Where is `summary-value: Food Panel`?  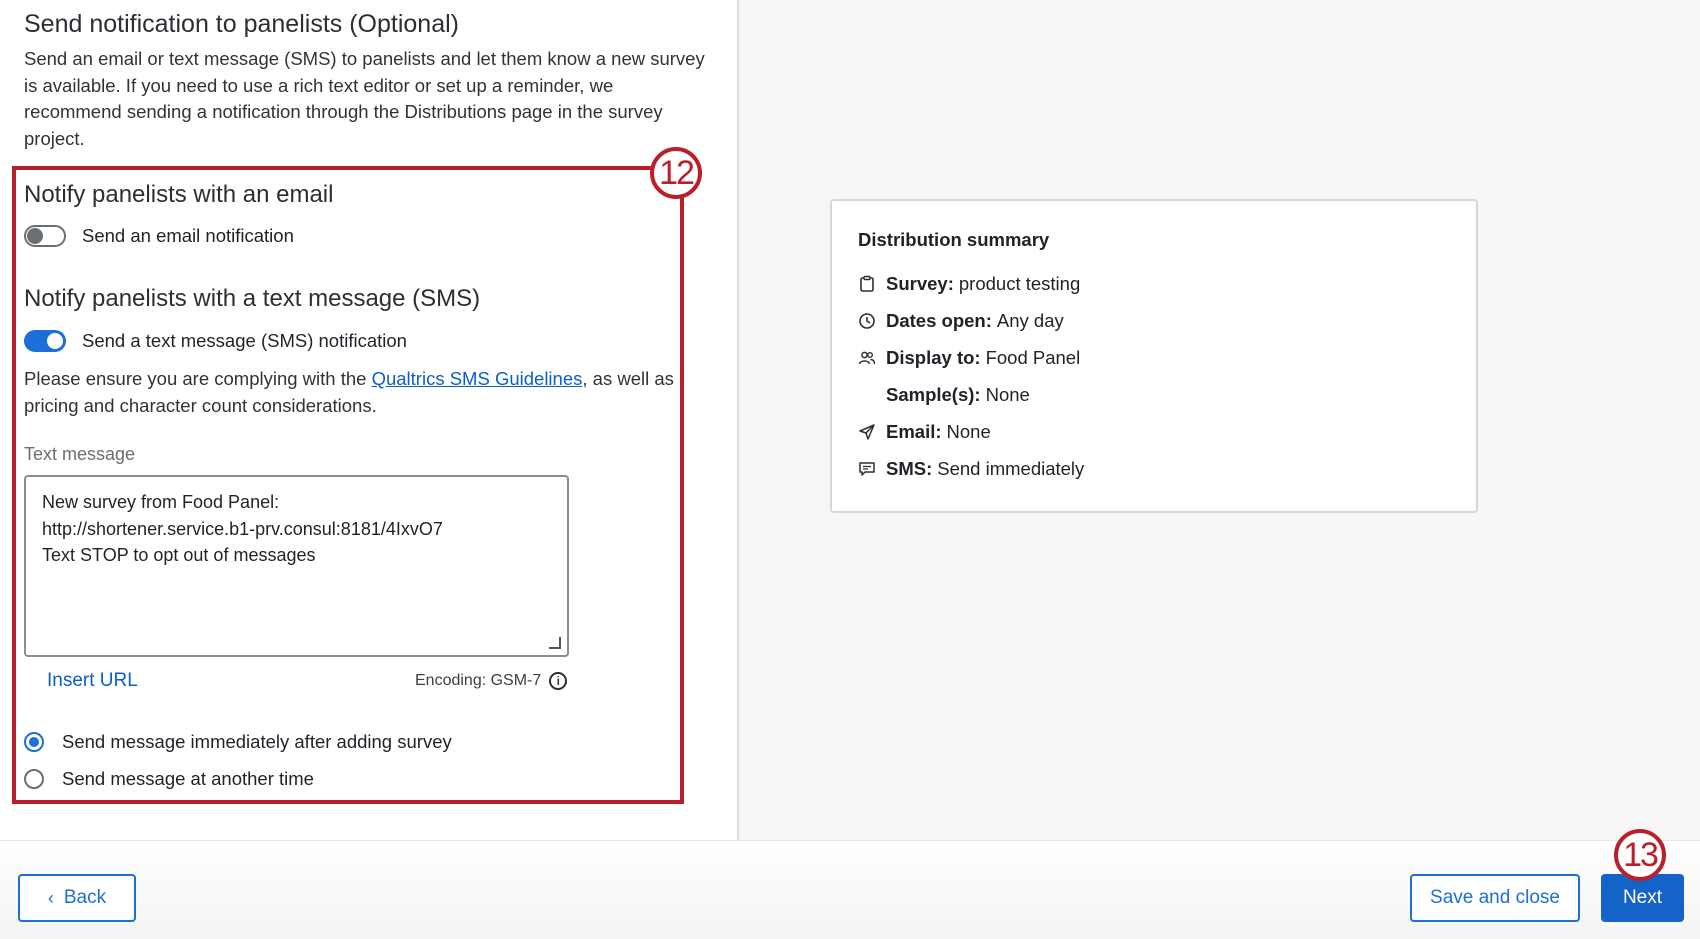
summary-value: Food Panel is located at coordinates (1033, 357).